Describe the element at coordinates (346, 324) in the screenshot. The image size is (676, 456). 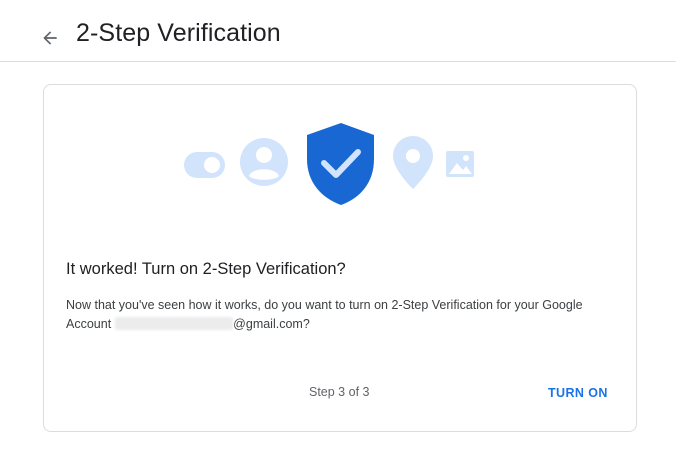
I see `body-line-2: Account @gmail.com?` at that location.